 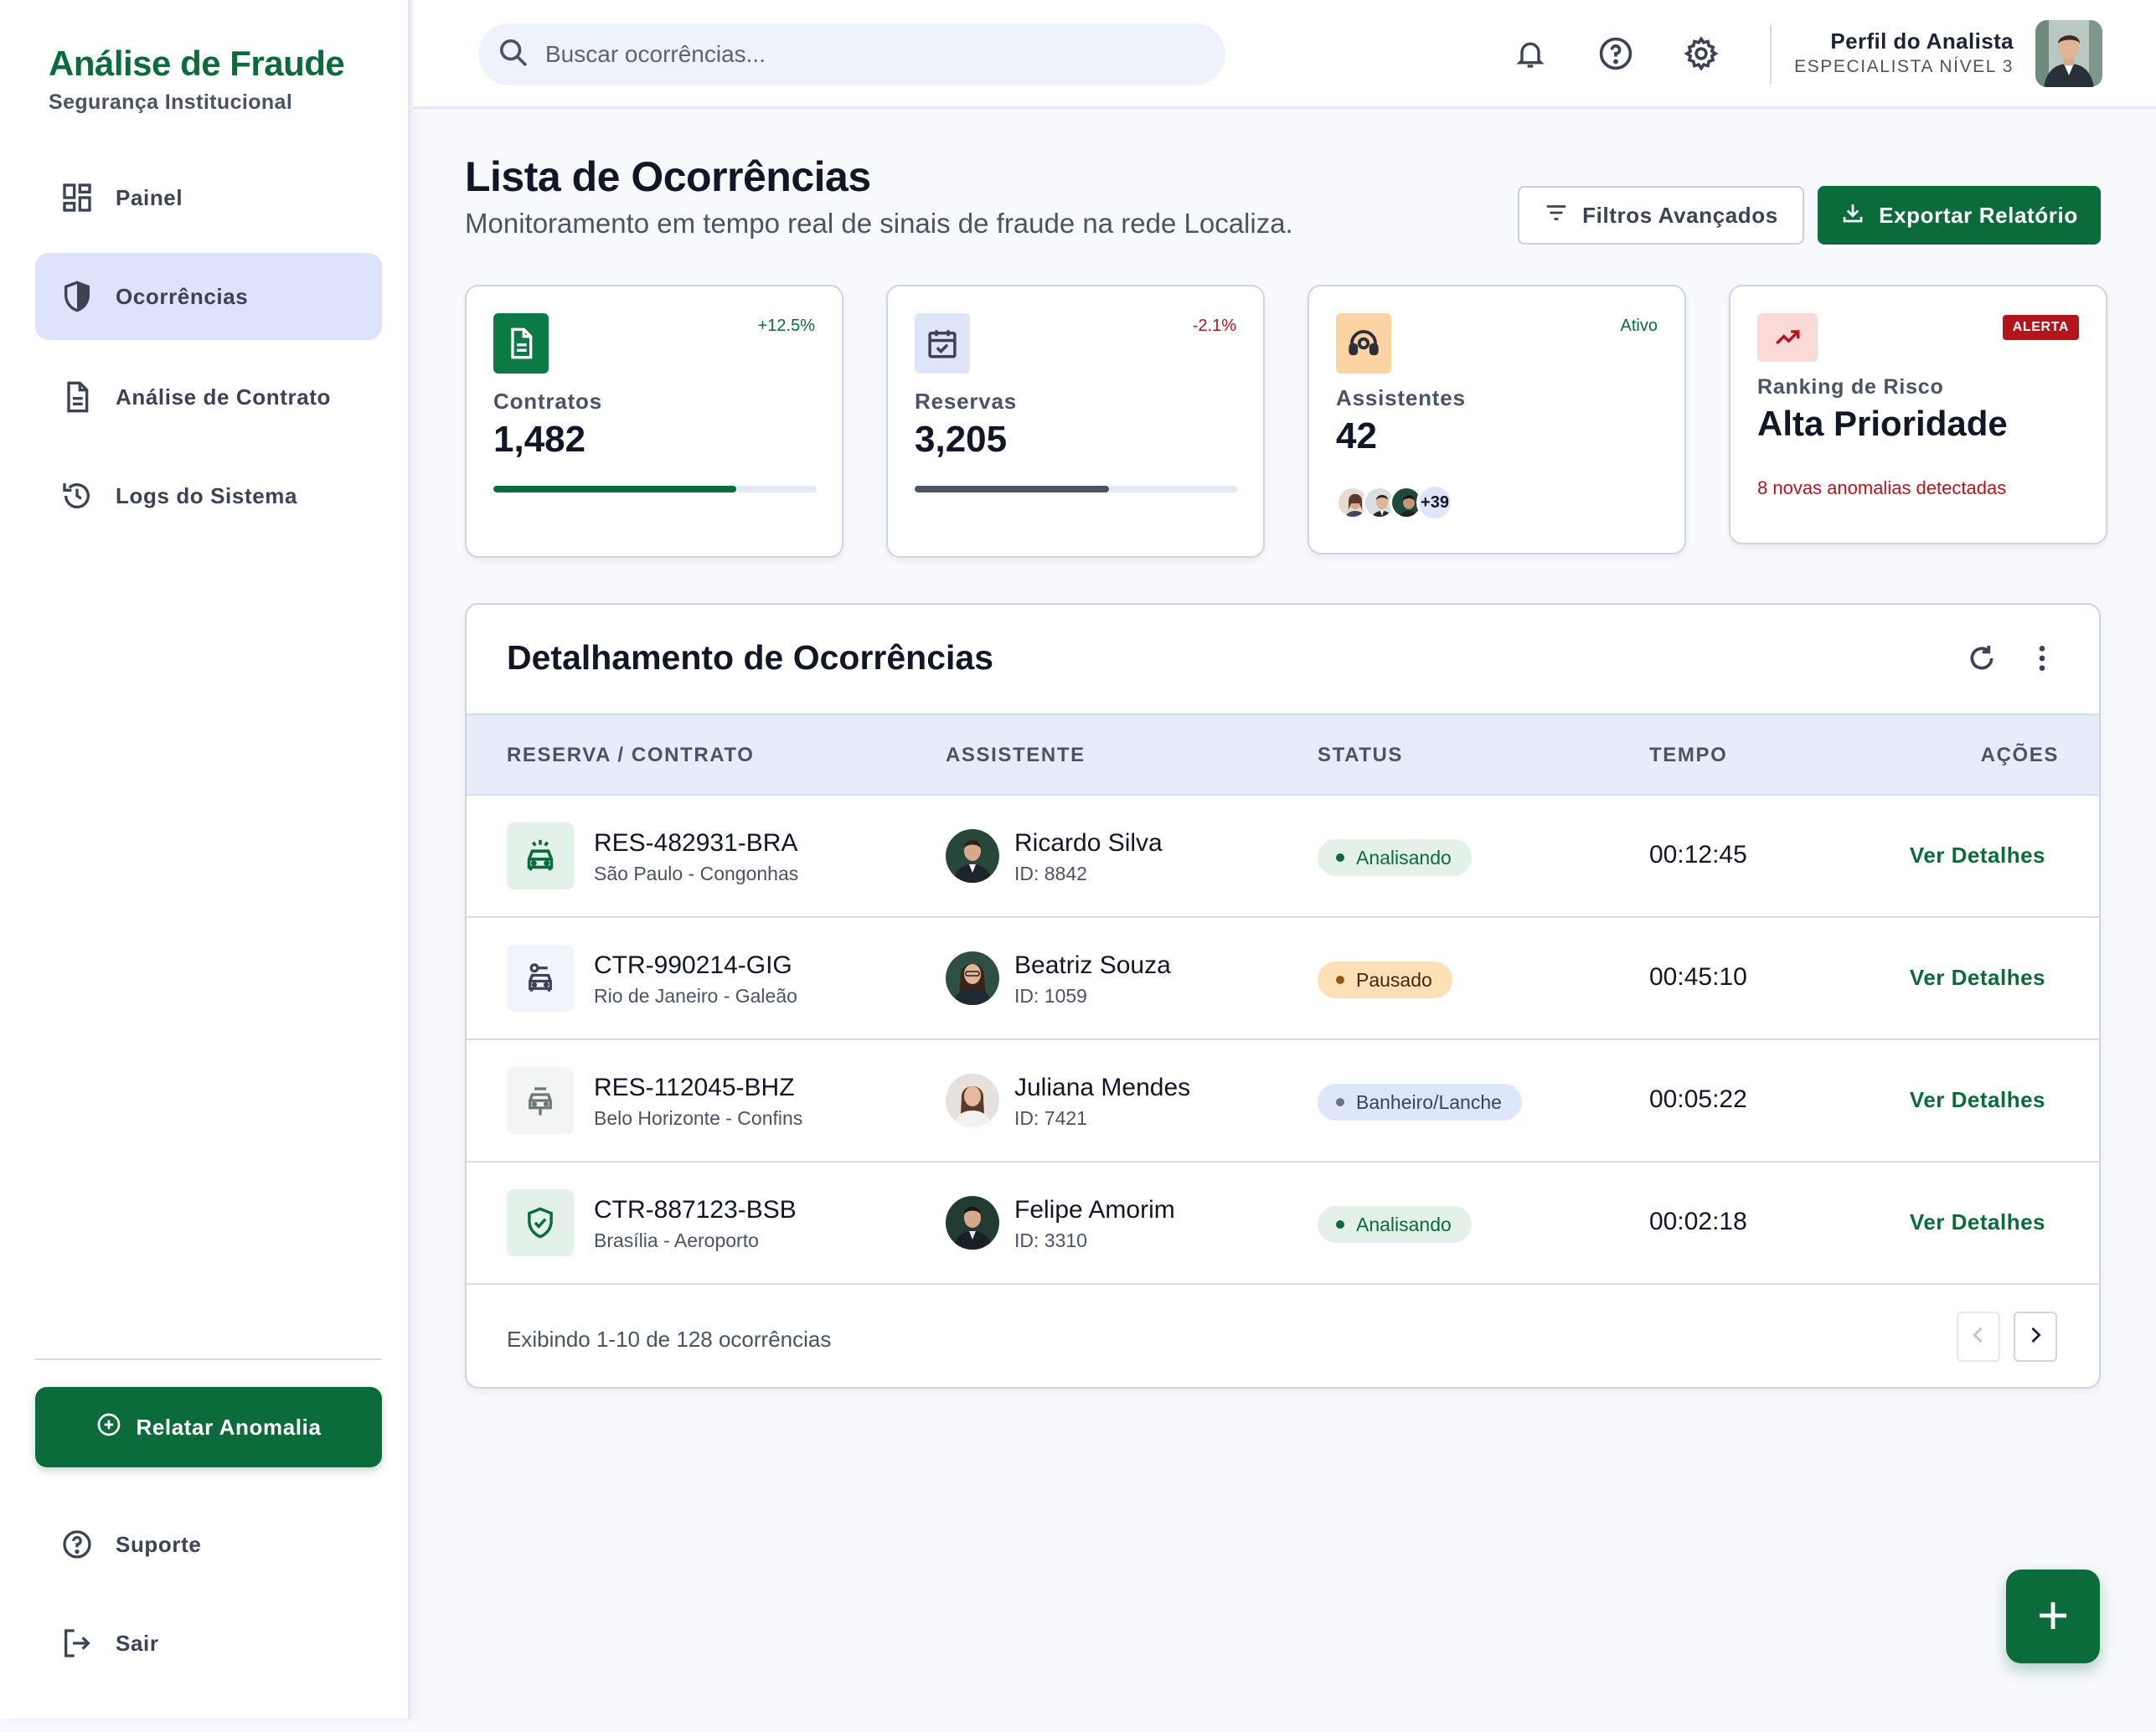 What do you see at coordinates (209, 197) in the screenshot?
I see `sidebar-item-painel: Painel` at bounding box center [209, 197].